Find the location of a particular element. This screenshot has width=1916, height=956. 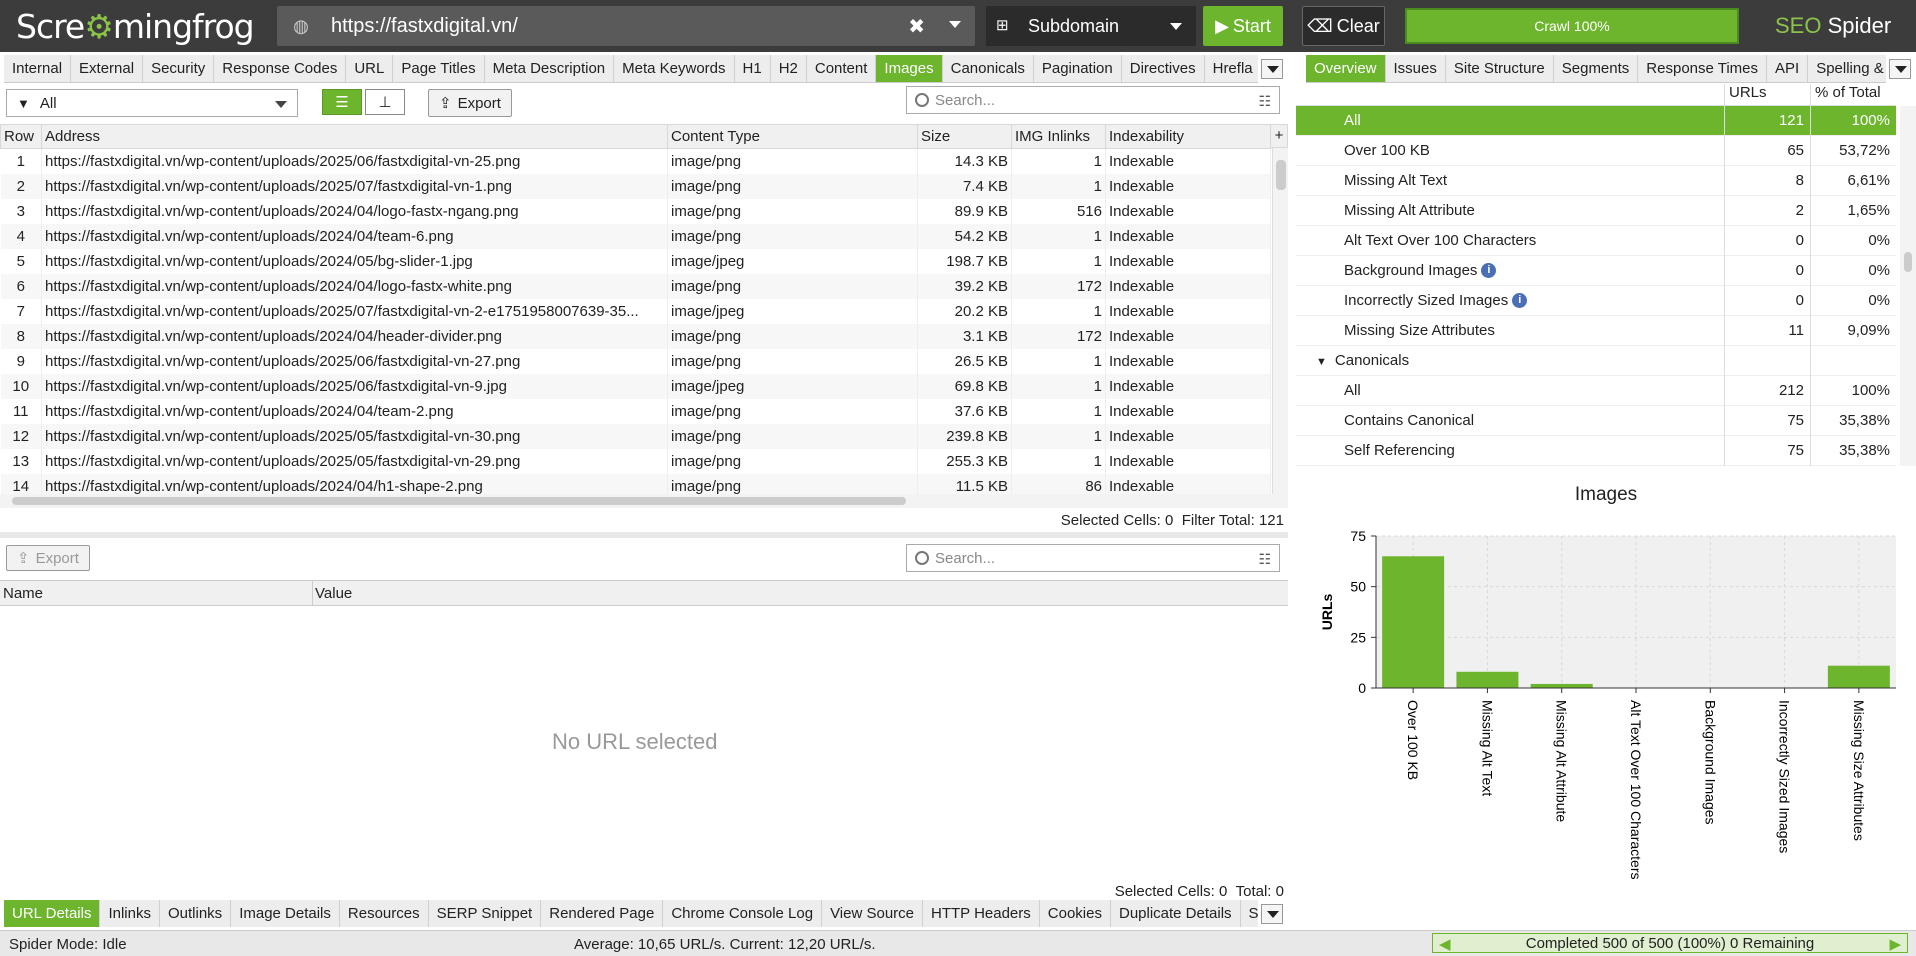

tab-url: URL is located at coordinates (370, 68).